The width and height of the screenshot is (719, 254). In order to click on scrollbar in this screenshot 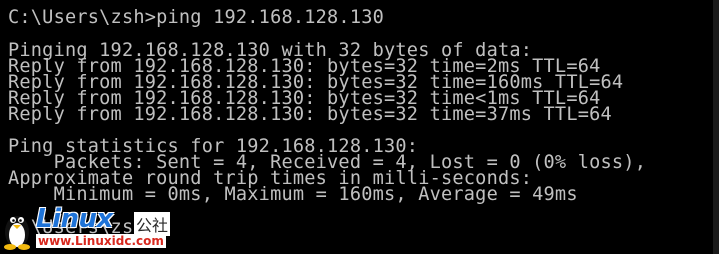, I will do `click(716, 127)`.